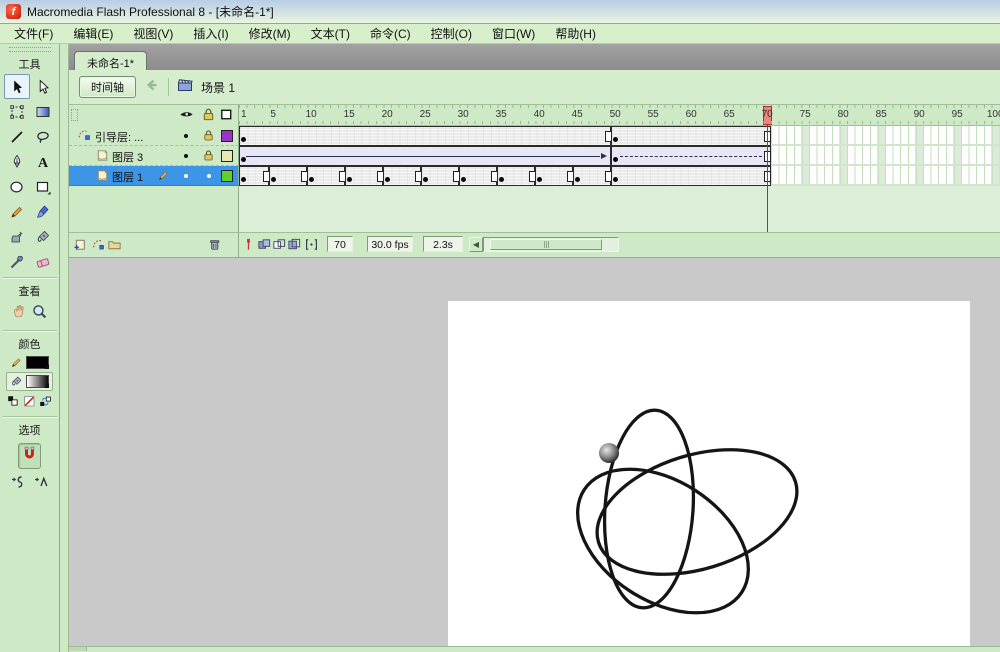 This screenshot has height=652, width=1000. Describe the element at coordinates (186, 117) in the screenshot. I see `show-hide-all-layers-icon` at that location.